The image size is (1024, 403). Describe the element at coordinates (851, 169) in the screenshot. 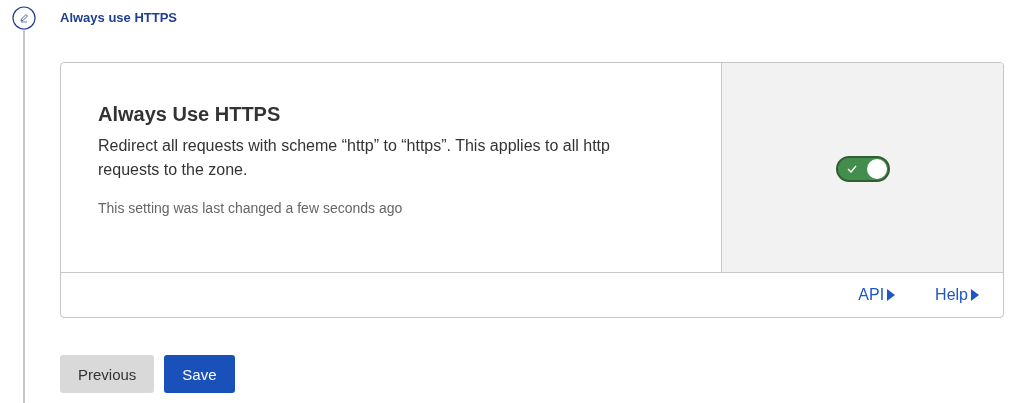

I see `check-icon` at that location.